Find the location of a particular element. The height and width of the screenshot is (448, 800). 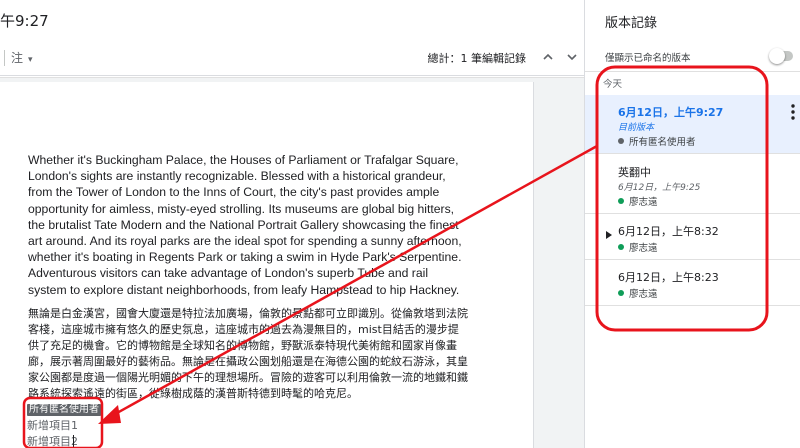

chevron-up-icon is located at coordinates (548, 56).